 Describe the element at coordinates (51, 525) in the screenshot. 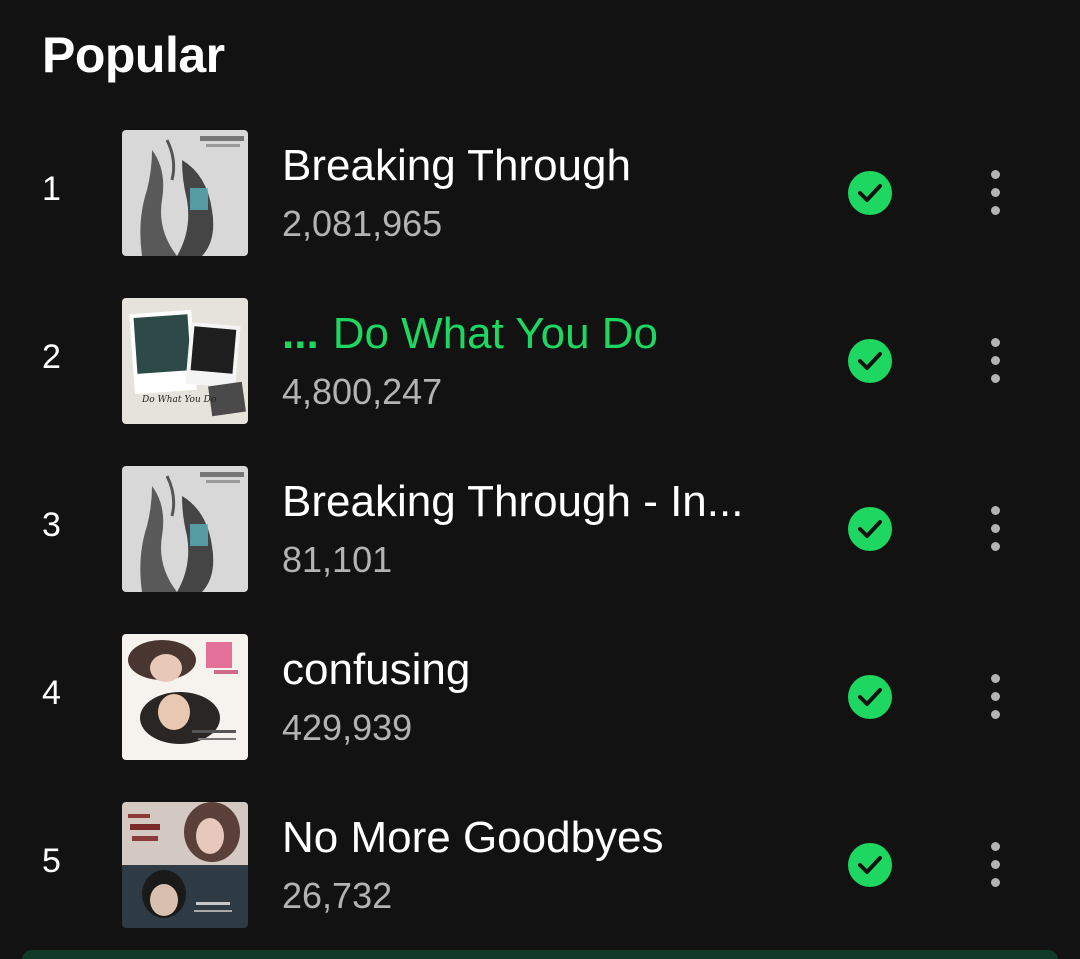

I see `track-rank: 3` at that location.